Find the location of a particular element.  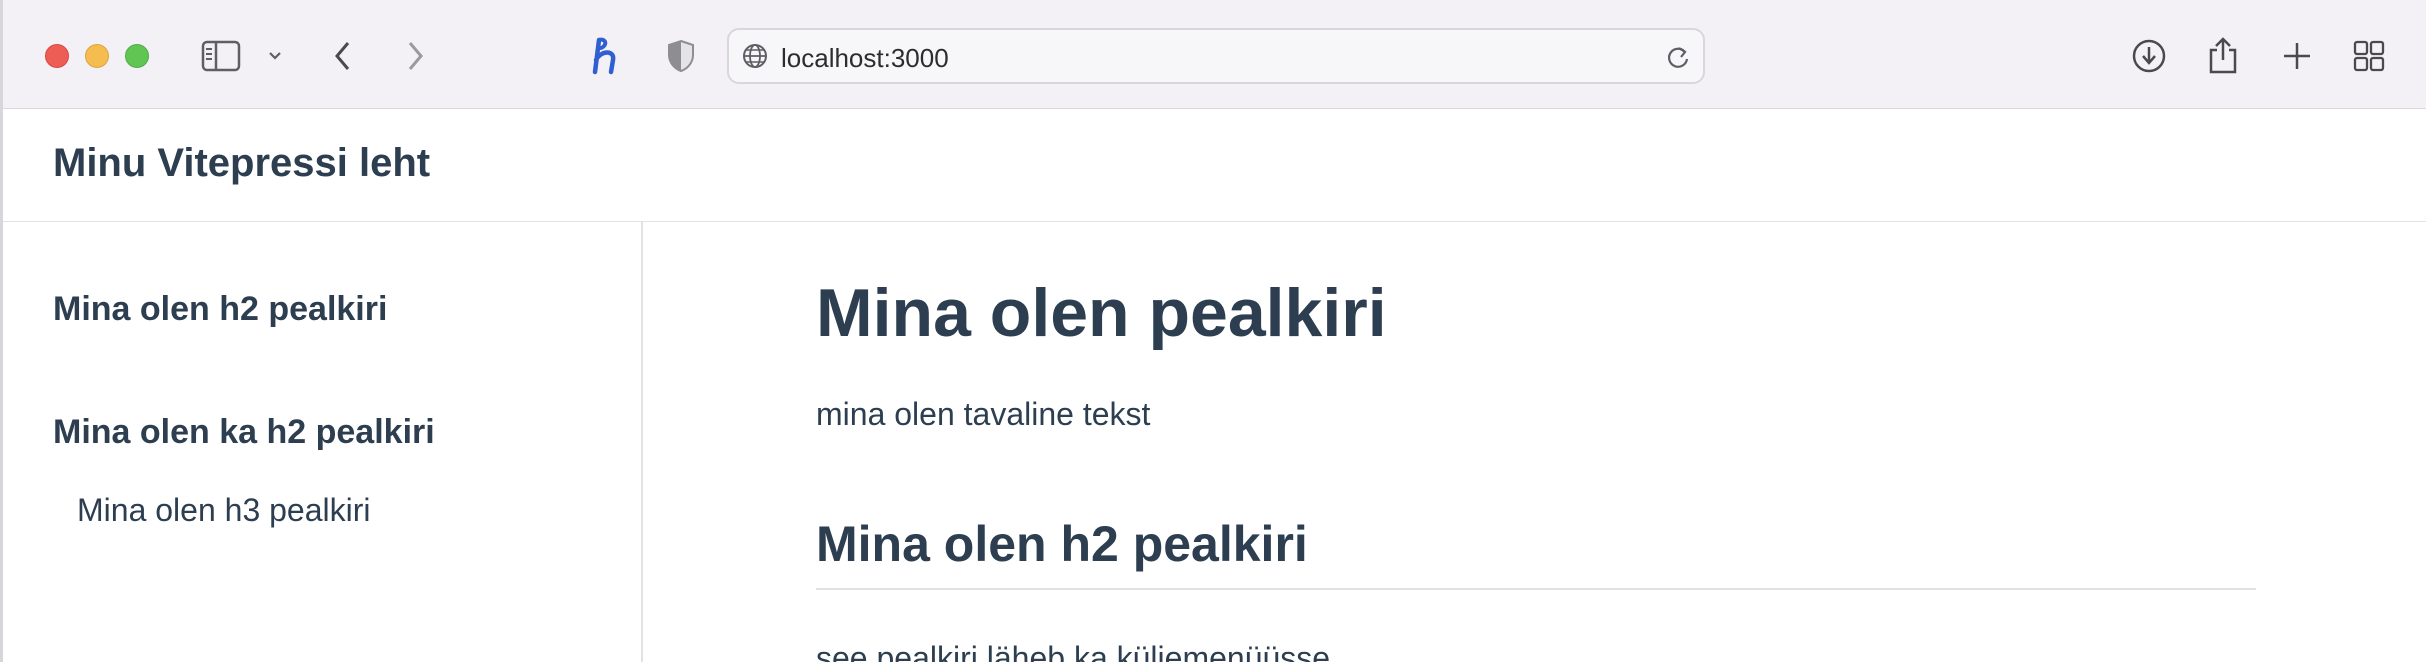

tab-overview-icon is located at coordinates (2369, 56).